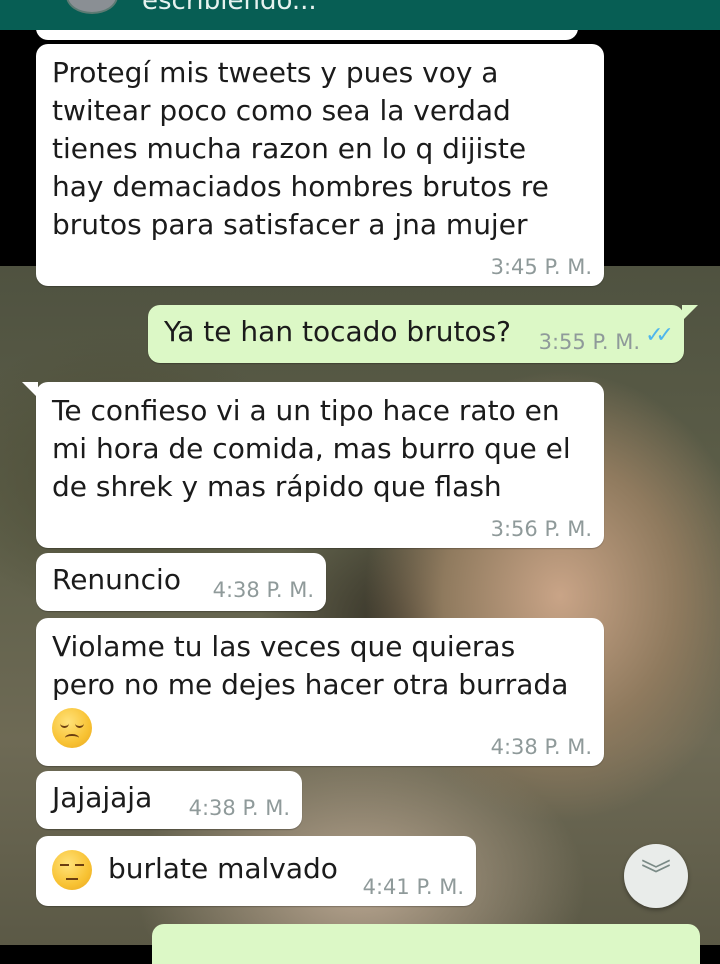 The image size is (720, 964). What do you see at coordinates (426, 944) in the screenshot?
I see `partial-message-bubble-bottom` at bounding box center [426, 944].